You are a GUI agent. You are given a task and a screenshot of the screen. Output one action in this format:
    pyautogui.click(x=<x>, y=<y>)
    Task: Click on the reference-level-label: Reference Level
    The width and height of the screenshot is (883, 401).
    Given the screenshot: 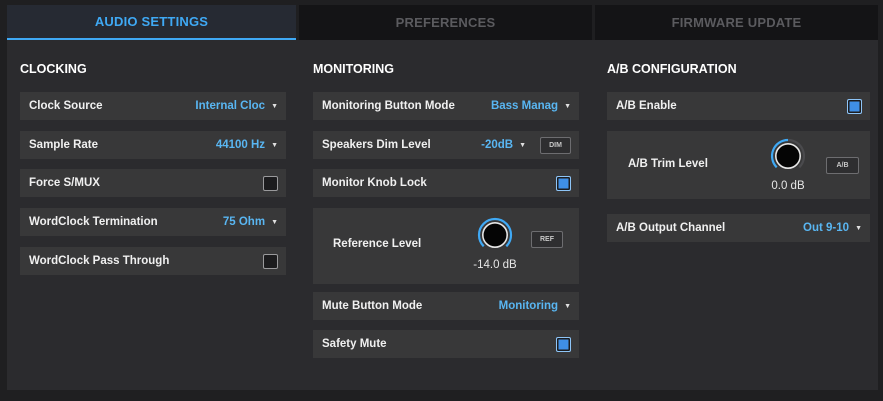 What is the action you would take?
    pyautogui.click(x=377, y=244)
    